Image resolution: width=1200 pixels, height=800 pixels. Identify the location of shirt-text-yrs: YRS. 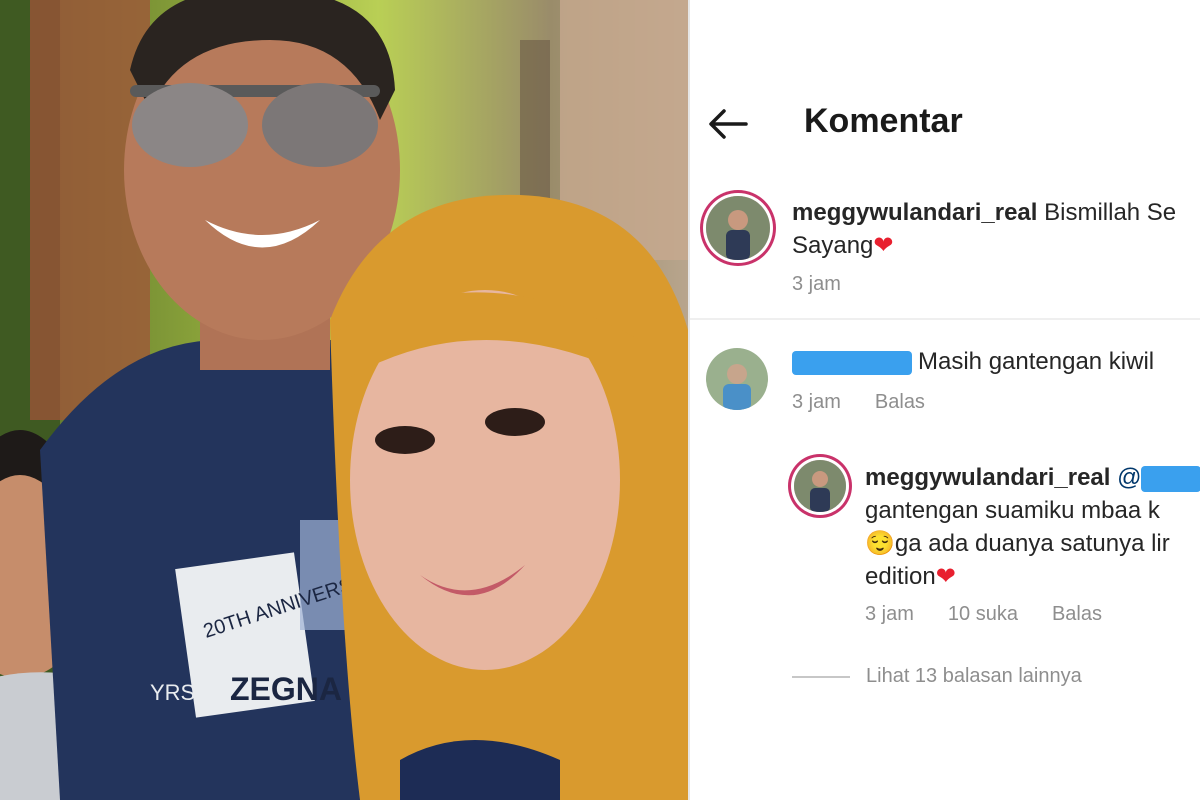
(172, 692).